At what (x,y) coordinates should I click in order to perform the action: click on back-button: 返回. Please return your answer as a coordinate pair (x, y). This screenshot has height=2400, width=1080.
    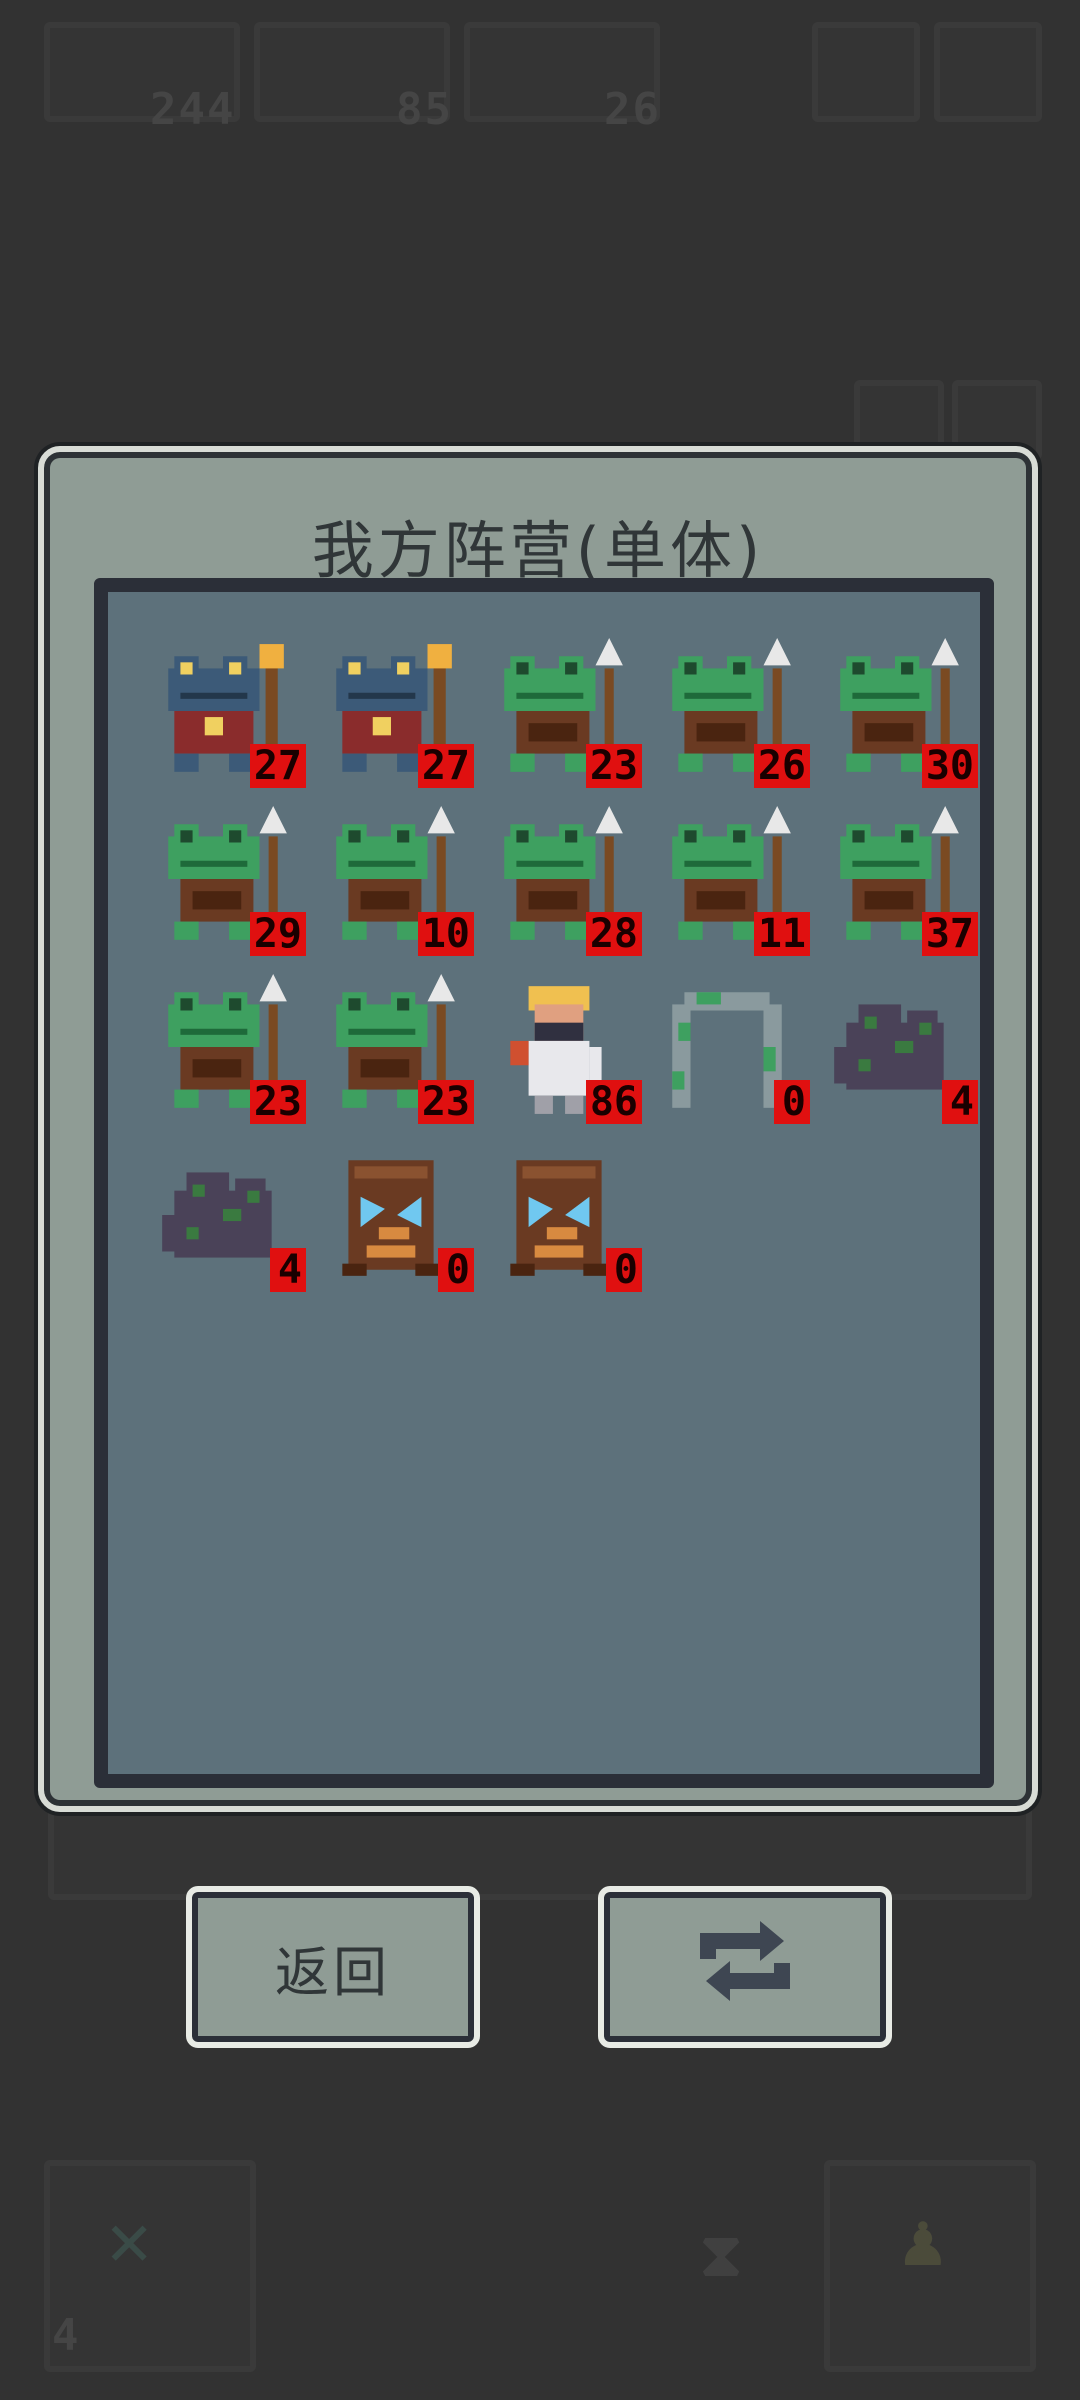
    Looking at the image, I should click on (333, 1967).